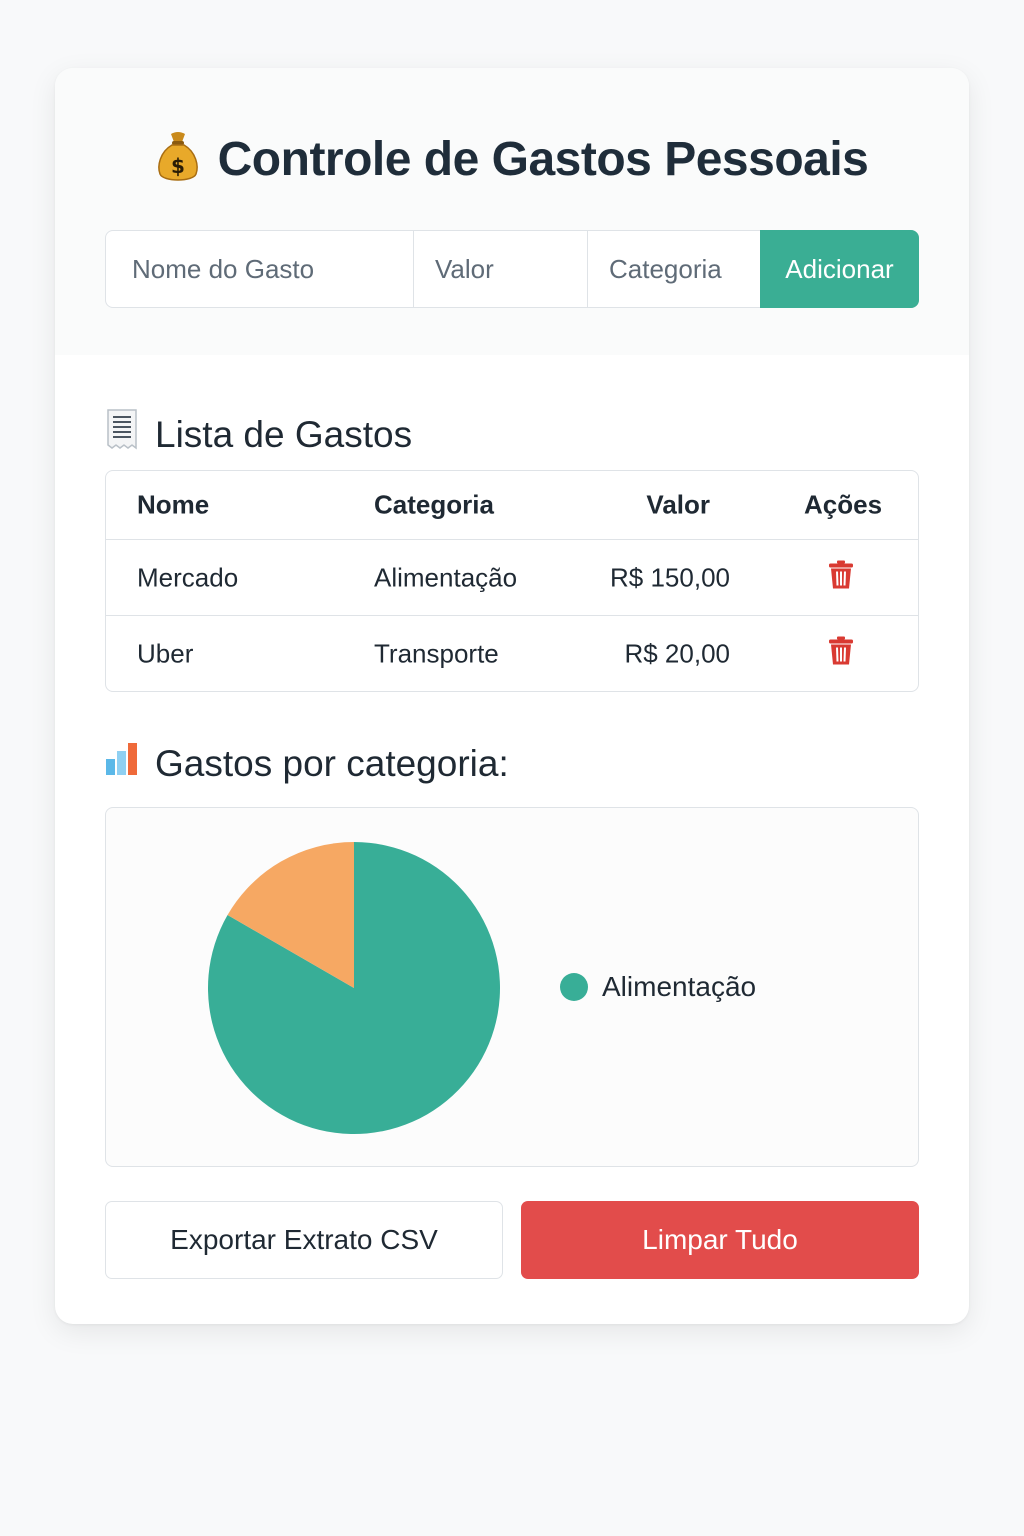 This screenshot has height=1536, width=1024. I want to click on column-header-categoria: Categoria, so click(434, 504).